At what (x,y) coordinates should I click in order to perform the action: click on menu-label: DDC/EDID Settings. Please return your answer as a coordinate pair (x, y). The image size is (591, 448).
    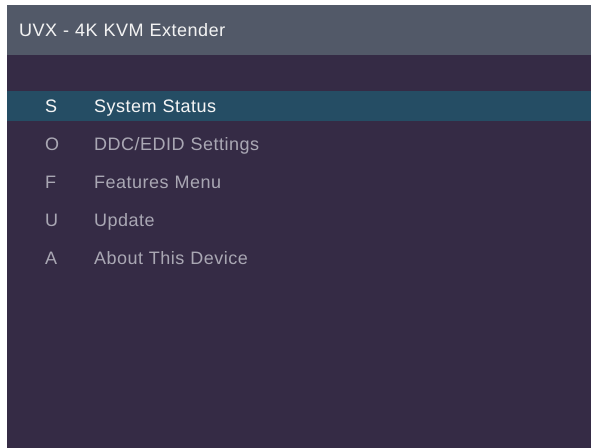
    Looking at the image, I should click on (177, 144).